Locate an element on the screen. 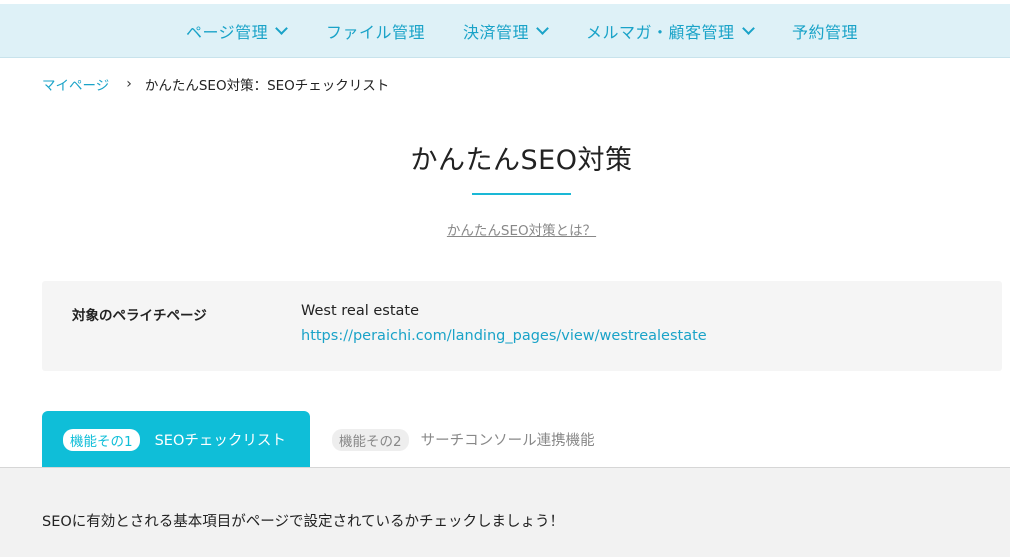  tab-label: SEOチェックリスト is located at coordinates (220, 441).